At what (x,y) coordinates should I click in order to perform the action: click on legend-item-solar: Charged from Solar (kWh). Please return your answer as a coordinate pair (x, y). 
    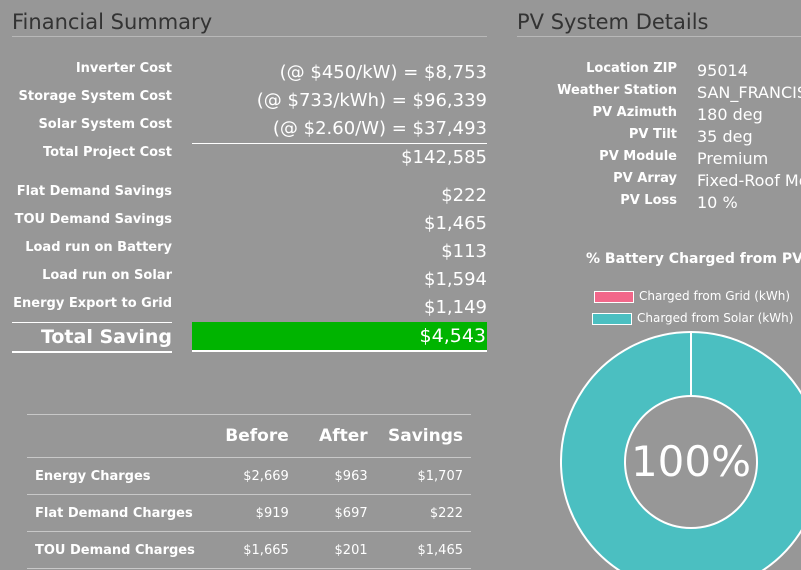
    Looking at the image, I should click on (692, 318).